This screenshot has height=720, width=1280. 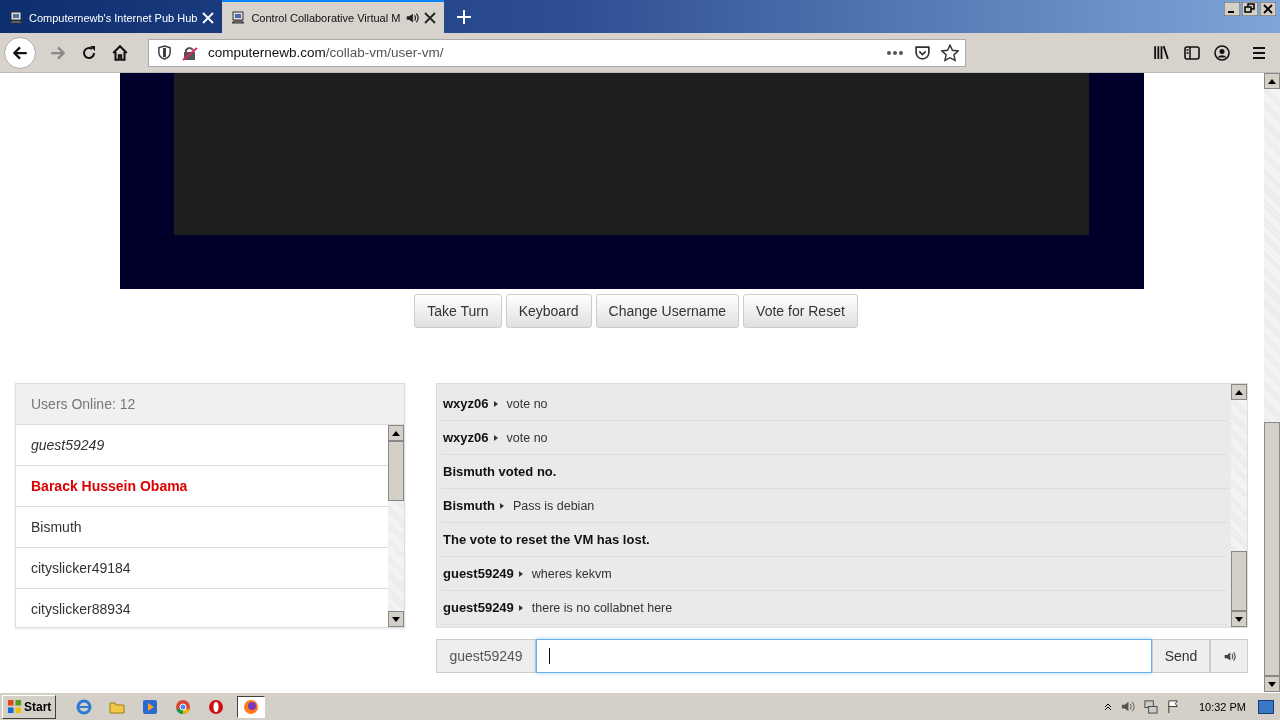 I want to click on chat-text: Pass is debian, so click(x=554, y=505).